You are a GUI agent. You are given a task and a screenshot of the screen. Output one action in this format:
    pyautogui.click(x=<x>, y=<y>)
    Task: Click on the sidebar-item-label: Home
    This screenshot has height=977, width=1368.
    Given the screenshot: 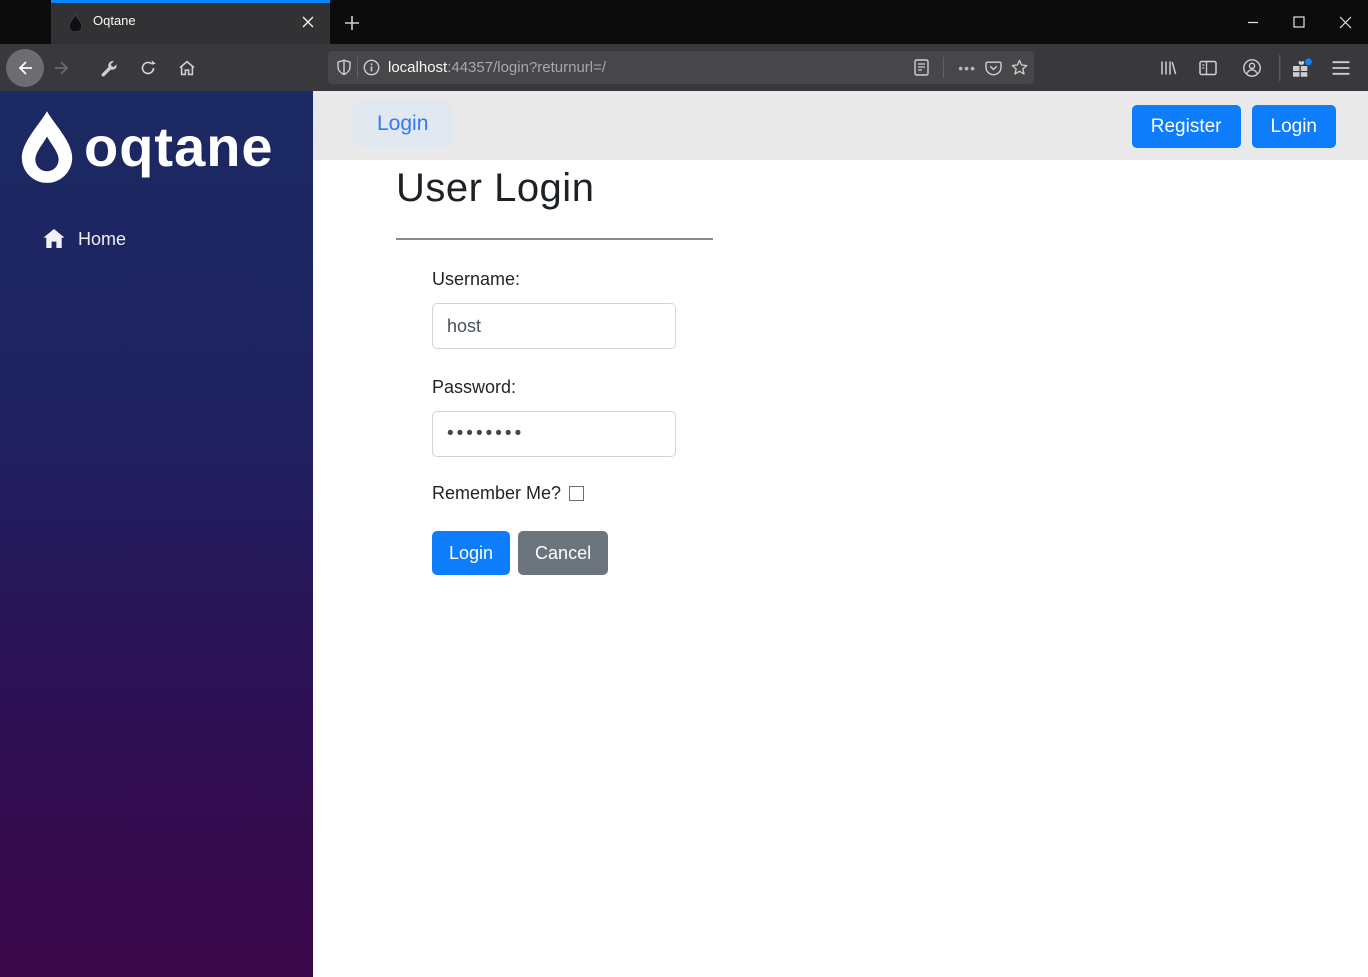 What is the action you would take?
    pyautogui.click(x=102, y=239)
    